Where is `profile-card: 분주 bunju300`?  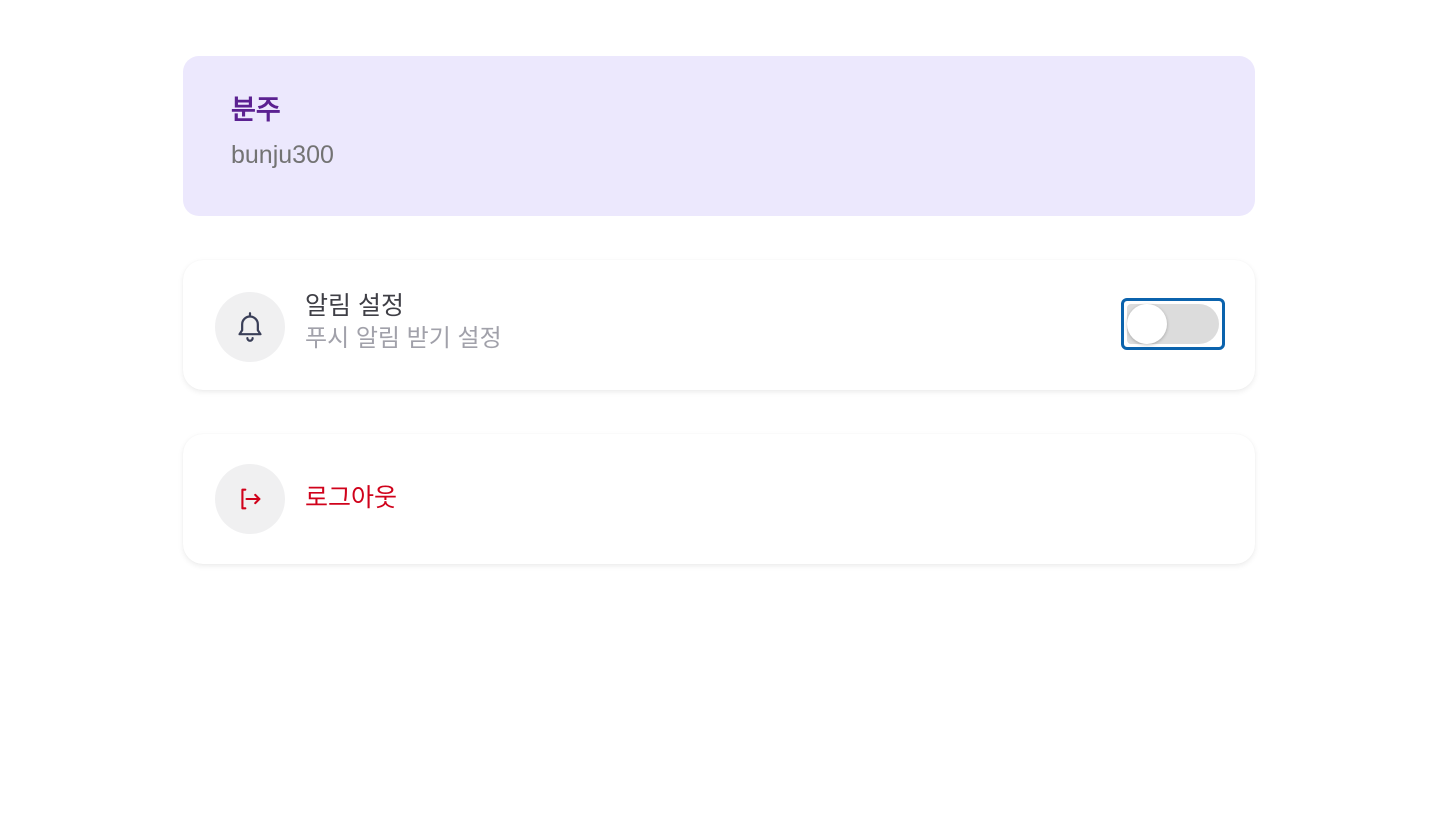
profile-card: 분주 bunju300 is located at coordinates (719, 136).